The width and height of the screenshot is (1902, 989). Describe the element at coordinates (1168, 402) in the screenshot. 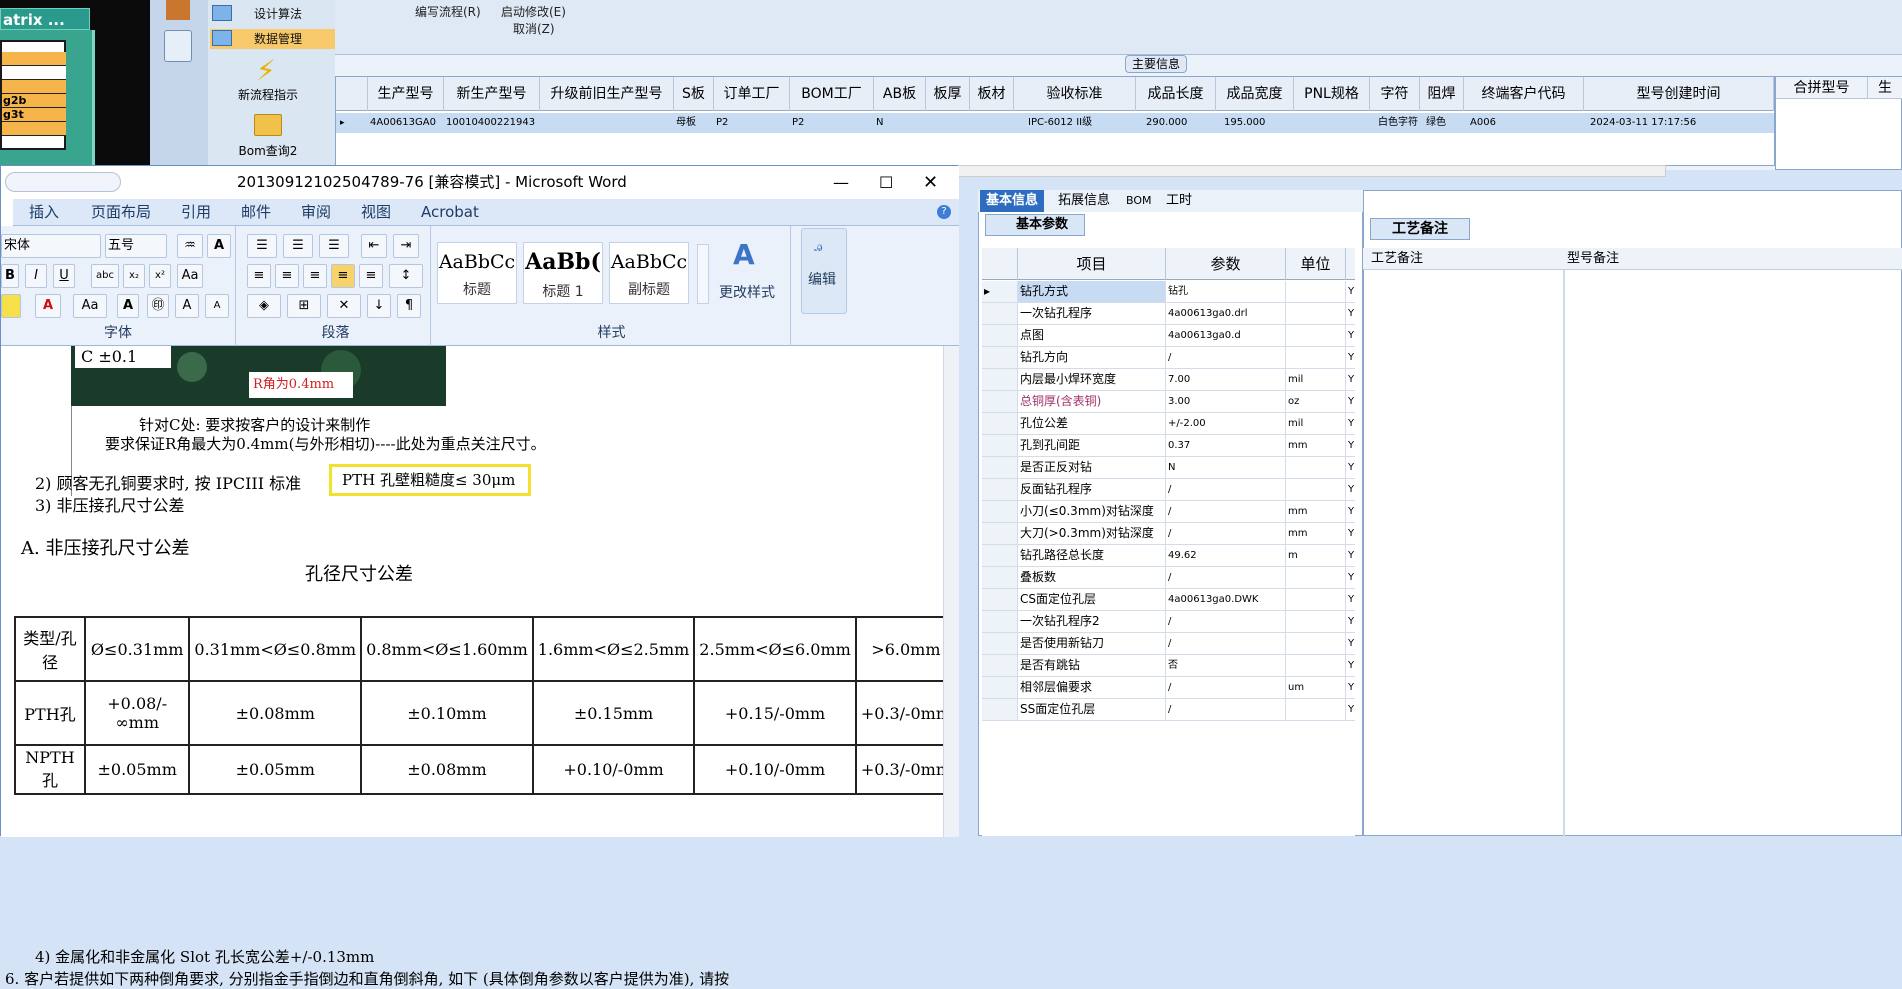

I see `table-row: 总铜厚(含表铜) 3.00 oz Y` at that location.